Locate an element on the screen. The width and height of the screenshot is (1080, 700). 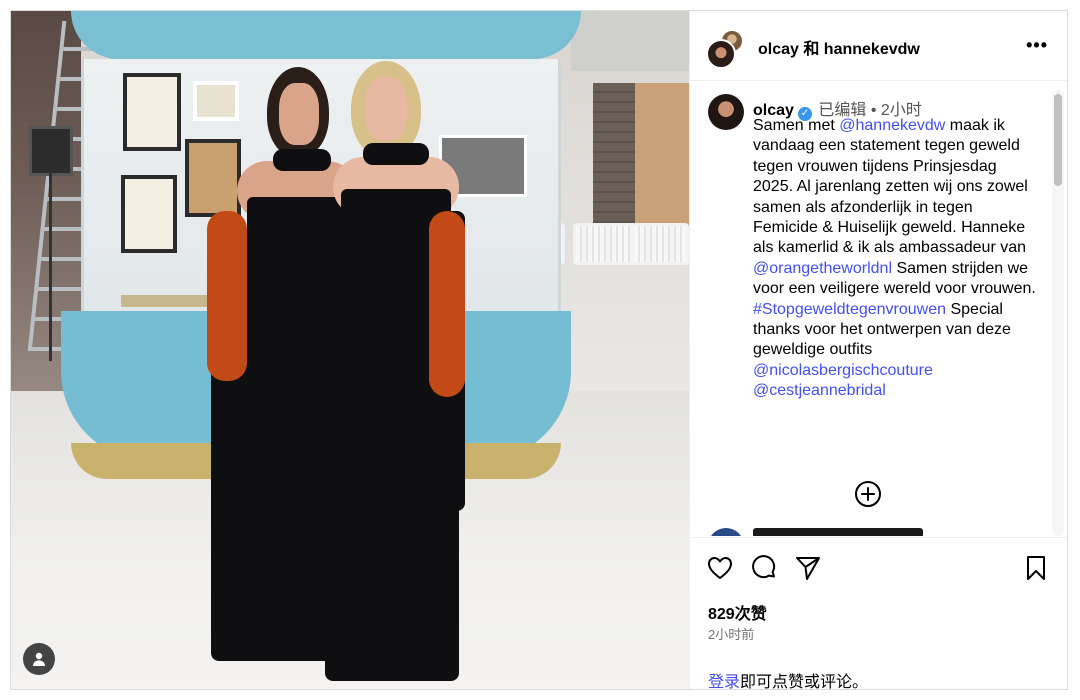
hashtag-link: #Stopgeweldtegenvrouwen is located at coordinates (849, 309).